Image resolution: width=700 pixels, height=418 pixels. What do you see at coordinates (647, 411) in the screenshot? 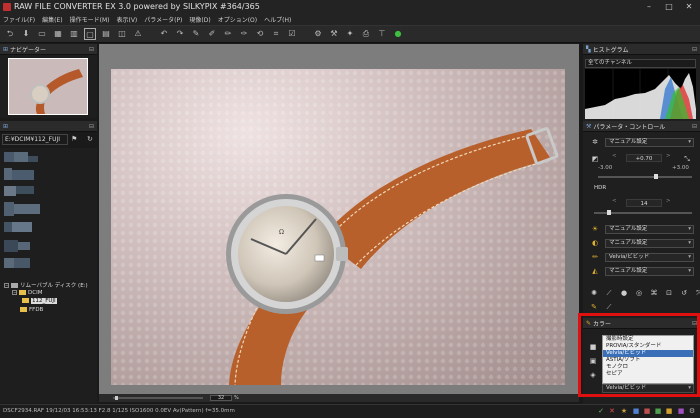
I see `label-red-icon: ■` at bounding box center [647, 411].